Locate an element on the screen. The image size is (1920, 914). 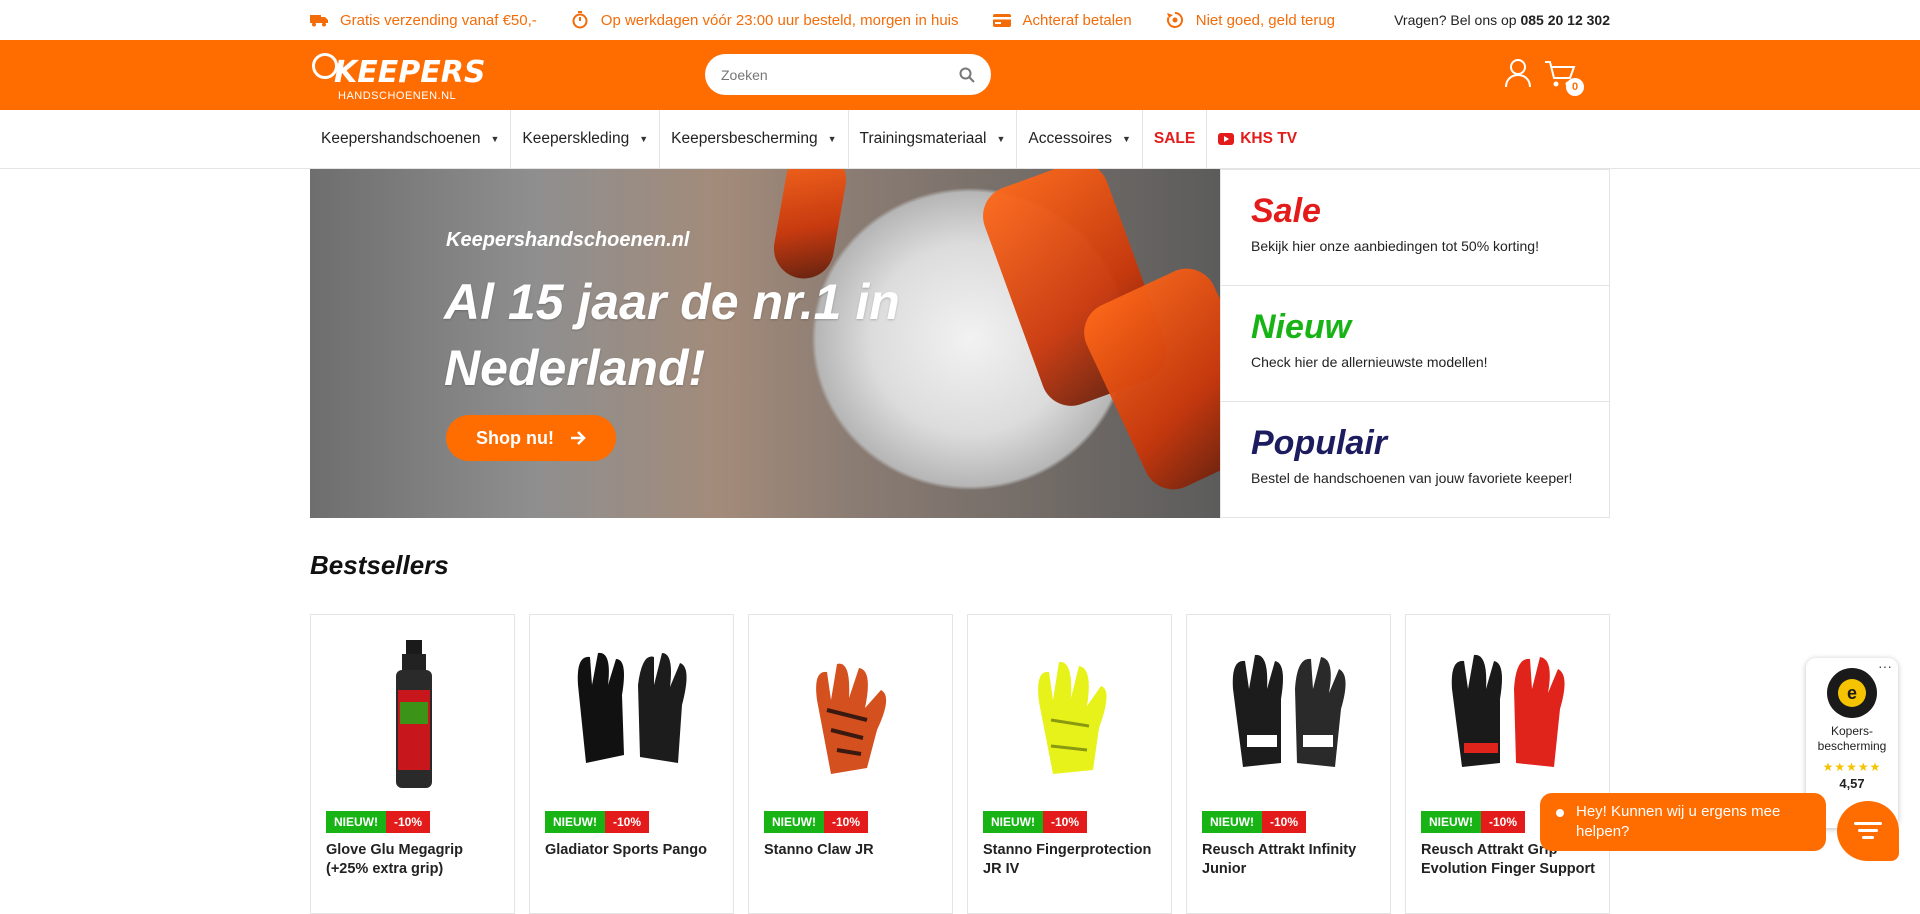
nav-item-keepersbescherming: Keepersbescherming ▼ is located at coordinates (754, 139).